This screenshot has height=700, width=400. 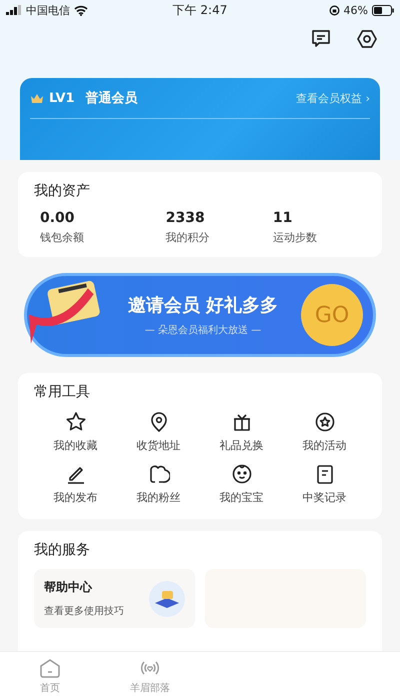 I want to click on tool-item: 我的活动, so click(x=324, y=432).